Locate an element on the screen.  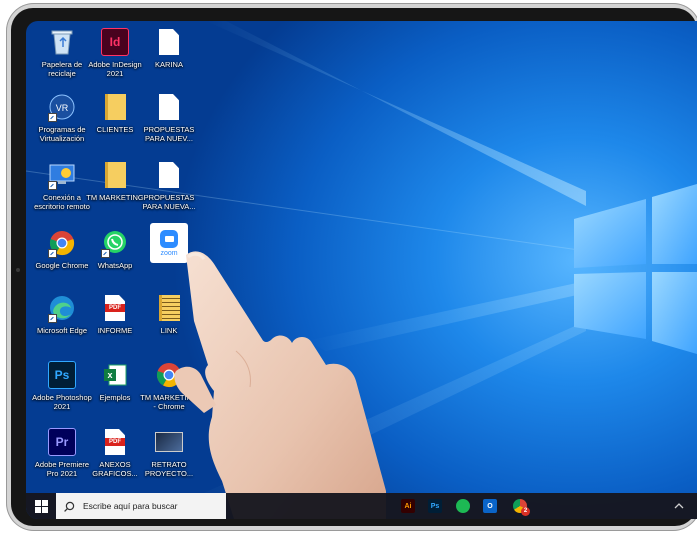
search-placeholder: Escribe aquí para buscar is located at coordinates (130, 506).